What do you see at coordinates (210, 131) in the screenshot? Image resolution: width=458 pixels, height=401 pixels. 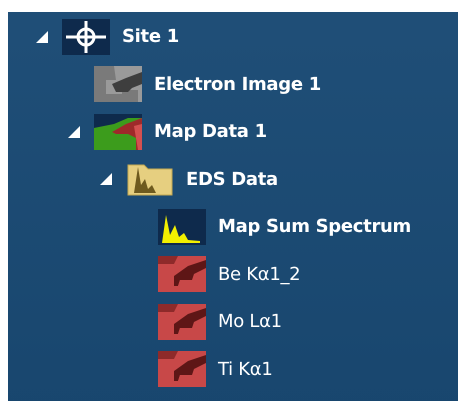 I see `tree-item: Map Data 1` at bounding box center [210, 131].